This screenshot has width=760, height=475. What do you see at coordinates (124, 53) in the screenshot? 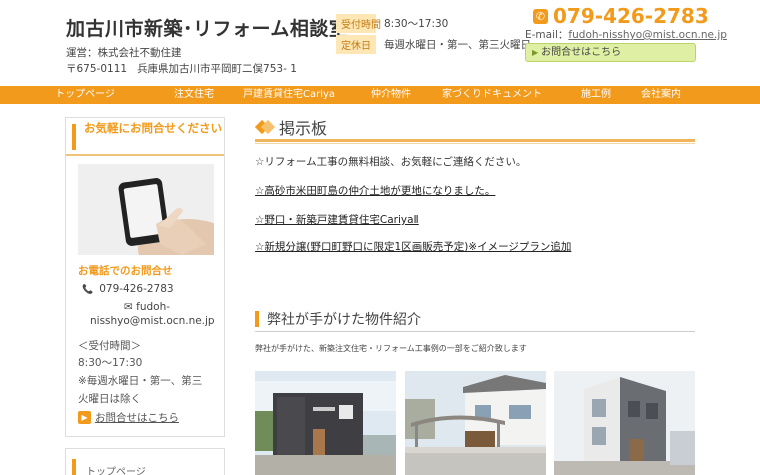
I see `company-name: 運営：株式会社不動住建` at bounding box center [124, 53].